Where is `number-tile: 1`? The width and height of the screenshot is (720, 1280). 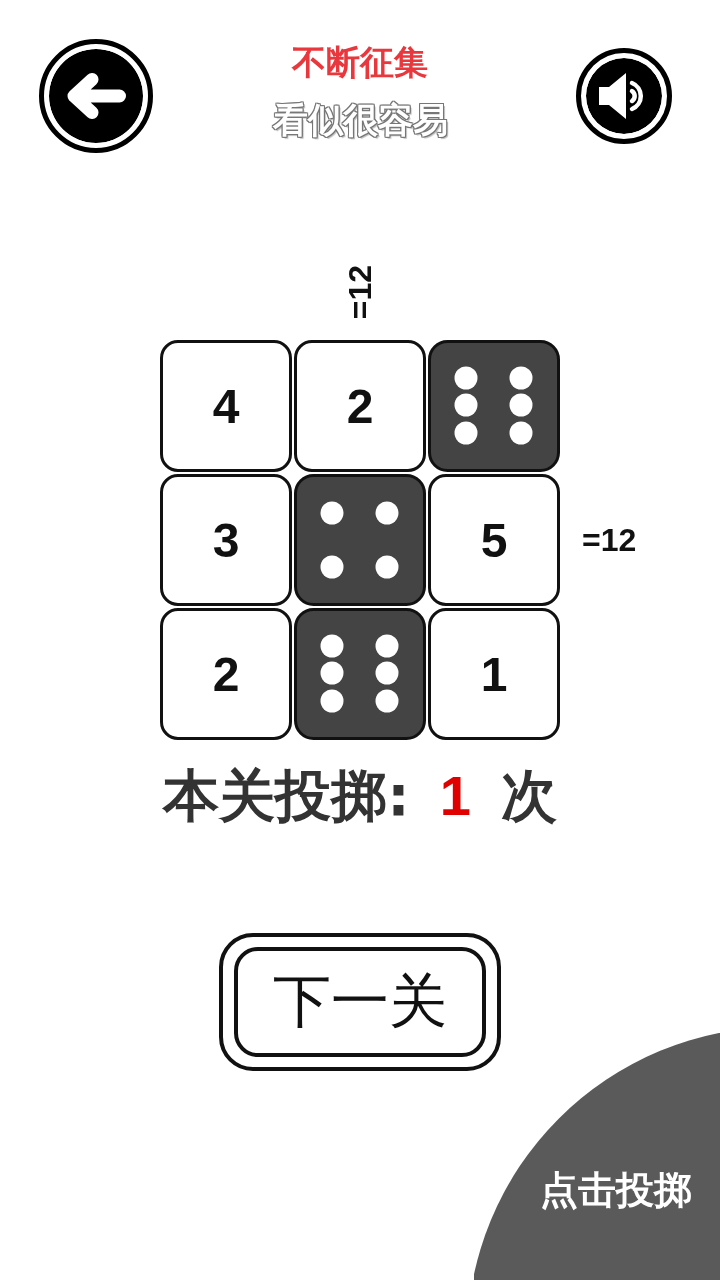 number-tile: 1 is located at coordinates (494, 674).